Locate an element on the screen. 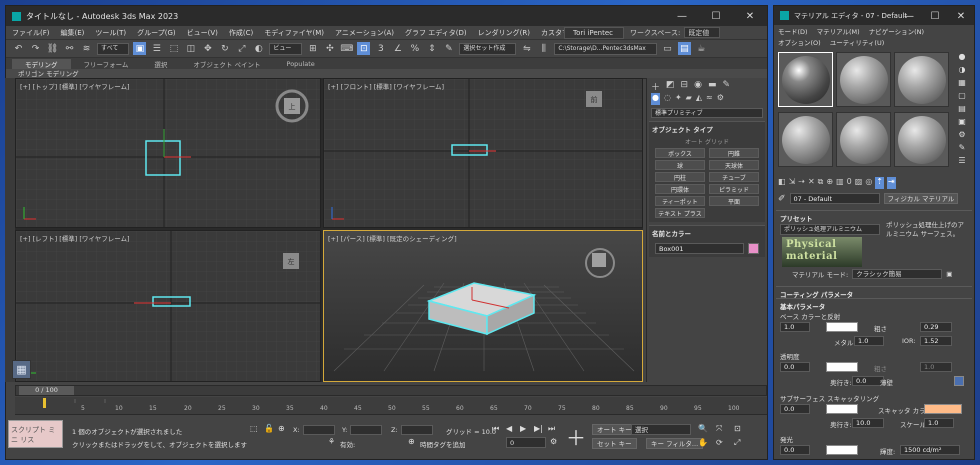  cameras-icon: ▰ is located at coordinates (689, 99).